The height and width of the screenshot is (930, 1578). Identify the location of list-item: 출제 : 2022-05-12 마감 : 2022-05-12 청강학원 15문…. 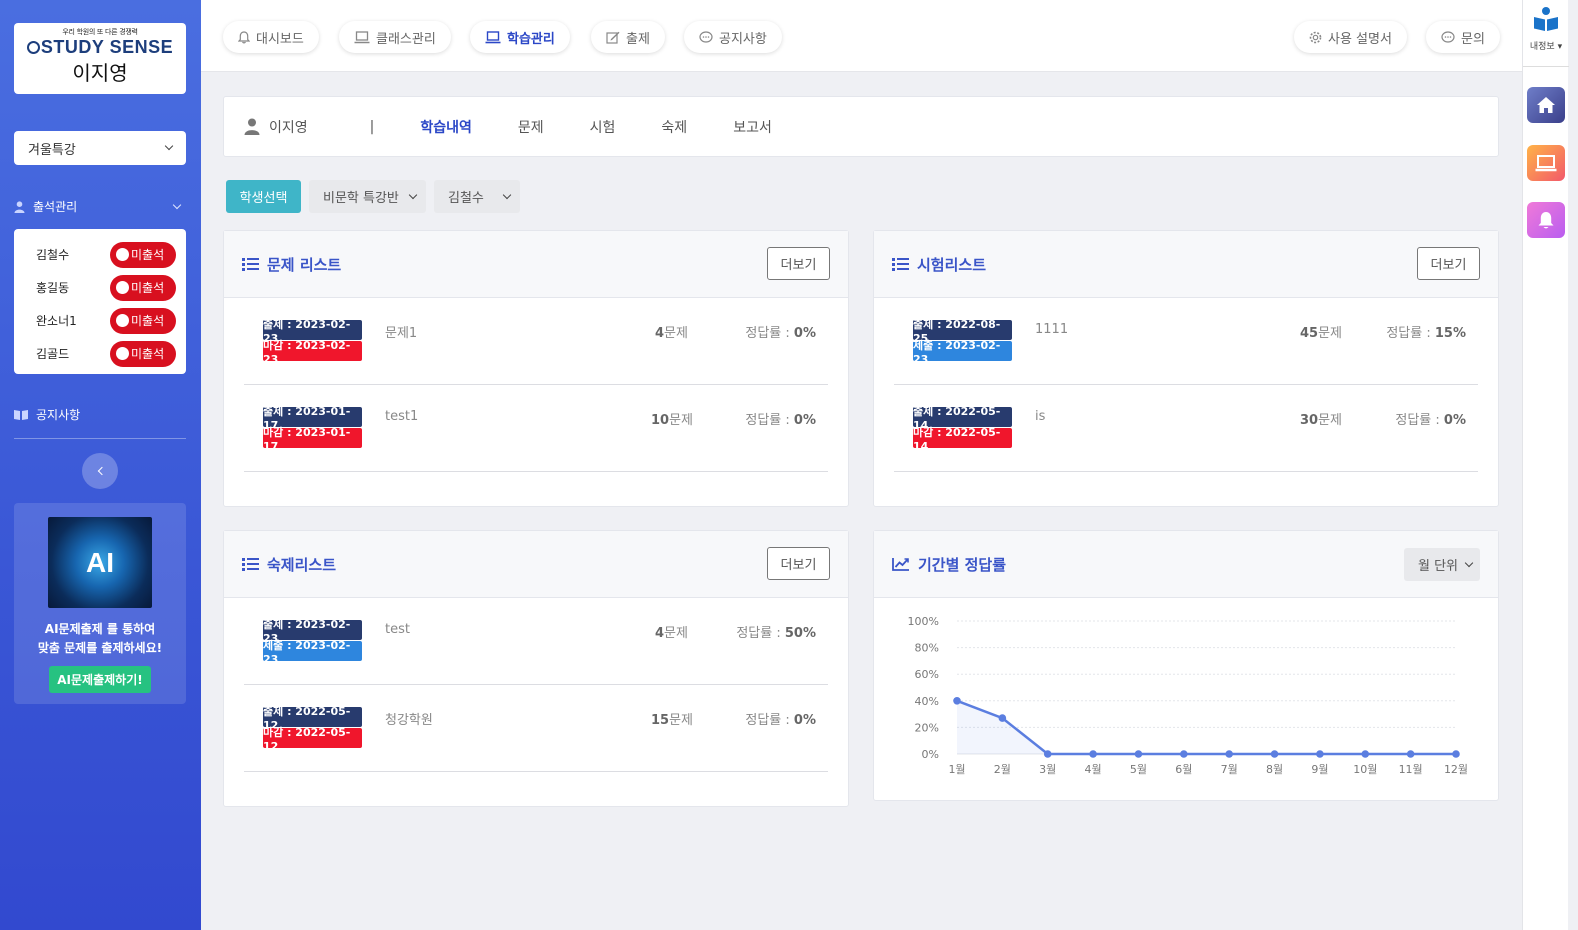
(536, 728).